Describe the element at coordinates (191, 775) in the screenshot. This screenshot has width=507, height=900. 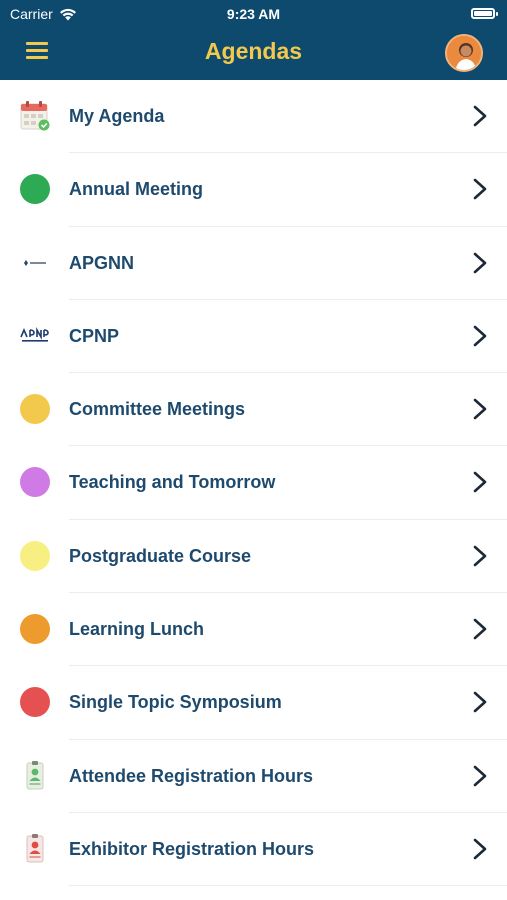
I see `list-item-label: Attendee Registration Hours` at that location.